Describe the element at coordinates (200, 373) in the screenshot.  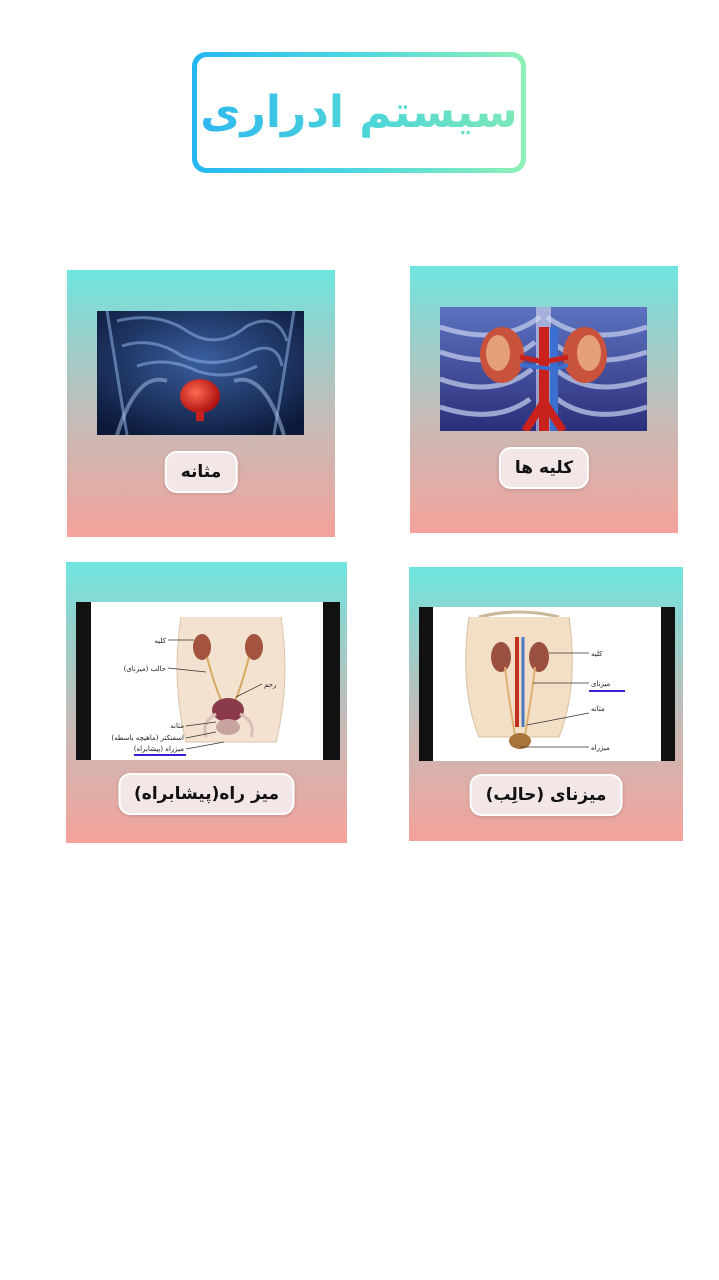
I see `bladder-image` at that location.